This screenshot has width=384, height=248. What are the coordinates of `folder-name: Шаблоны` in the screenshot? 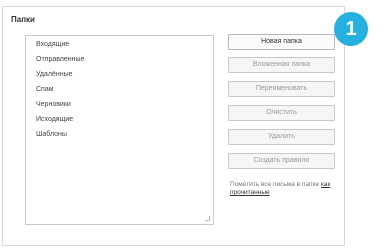 It's located at (51, 134).